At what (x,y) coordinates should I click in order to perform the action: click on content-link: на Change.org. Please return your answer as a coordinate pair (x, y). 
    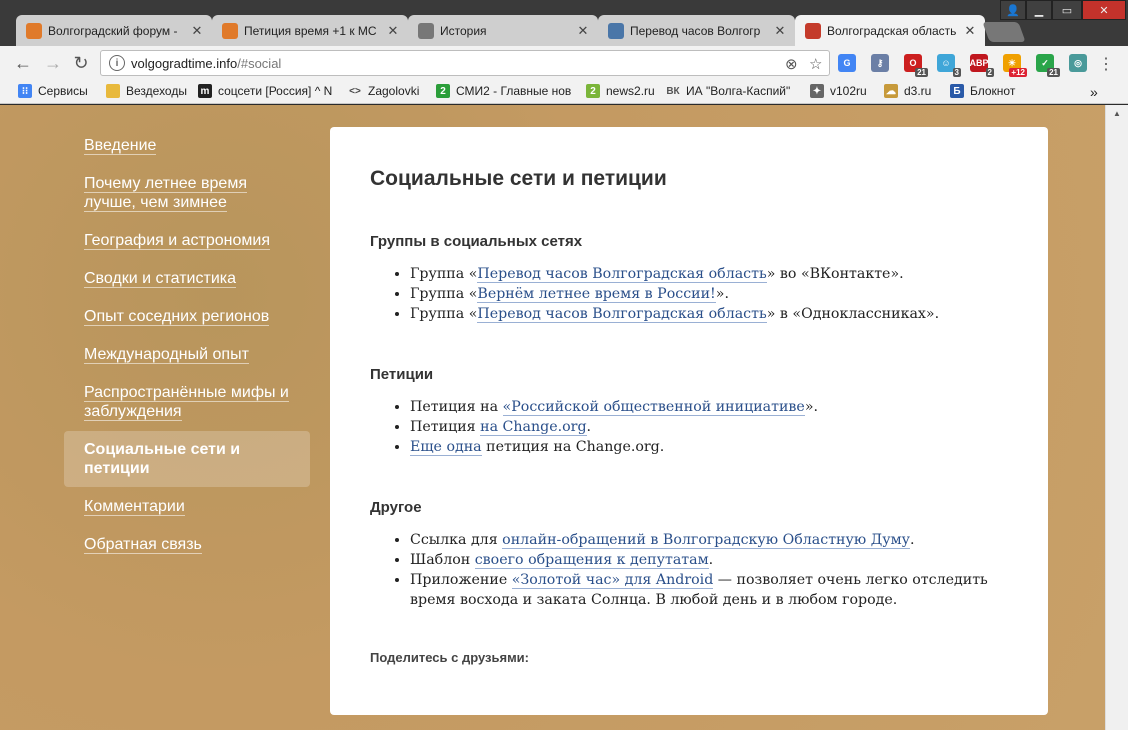
    Looking at the image, I should click on (533, 427).